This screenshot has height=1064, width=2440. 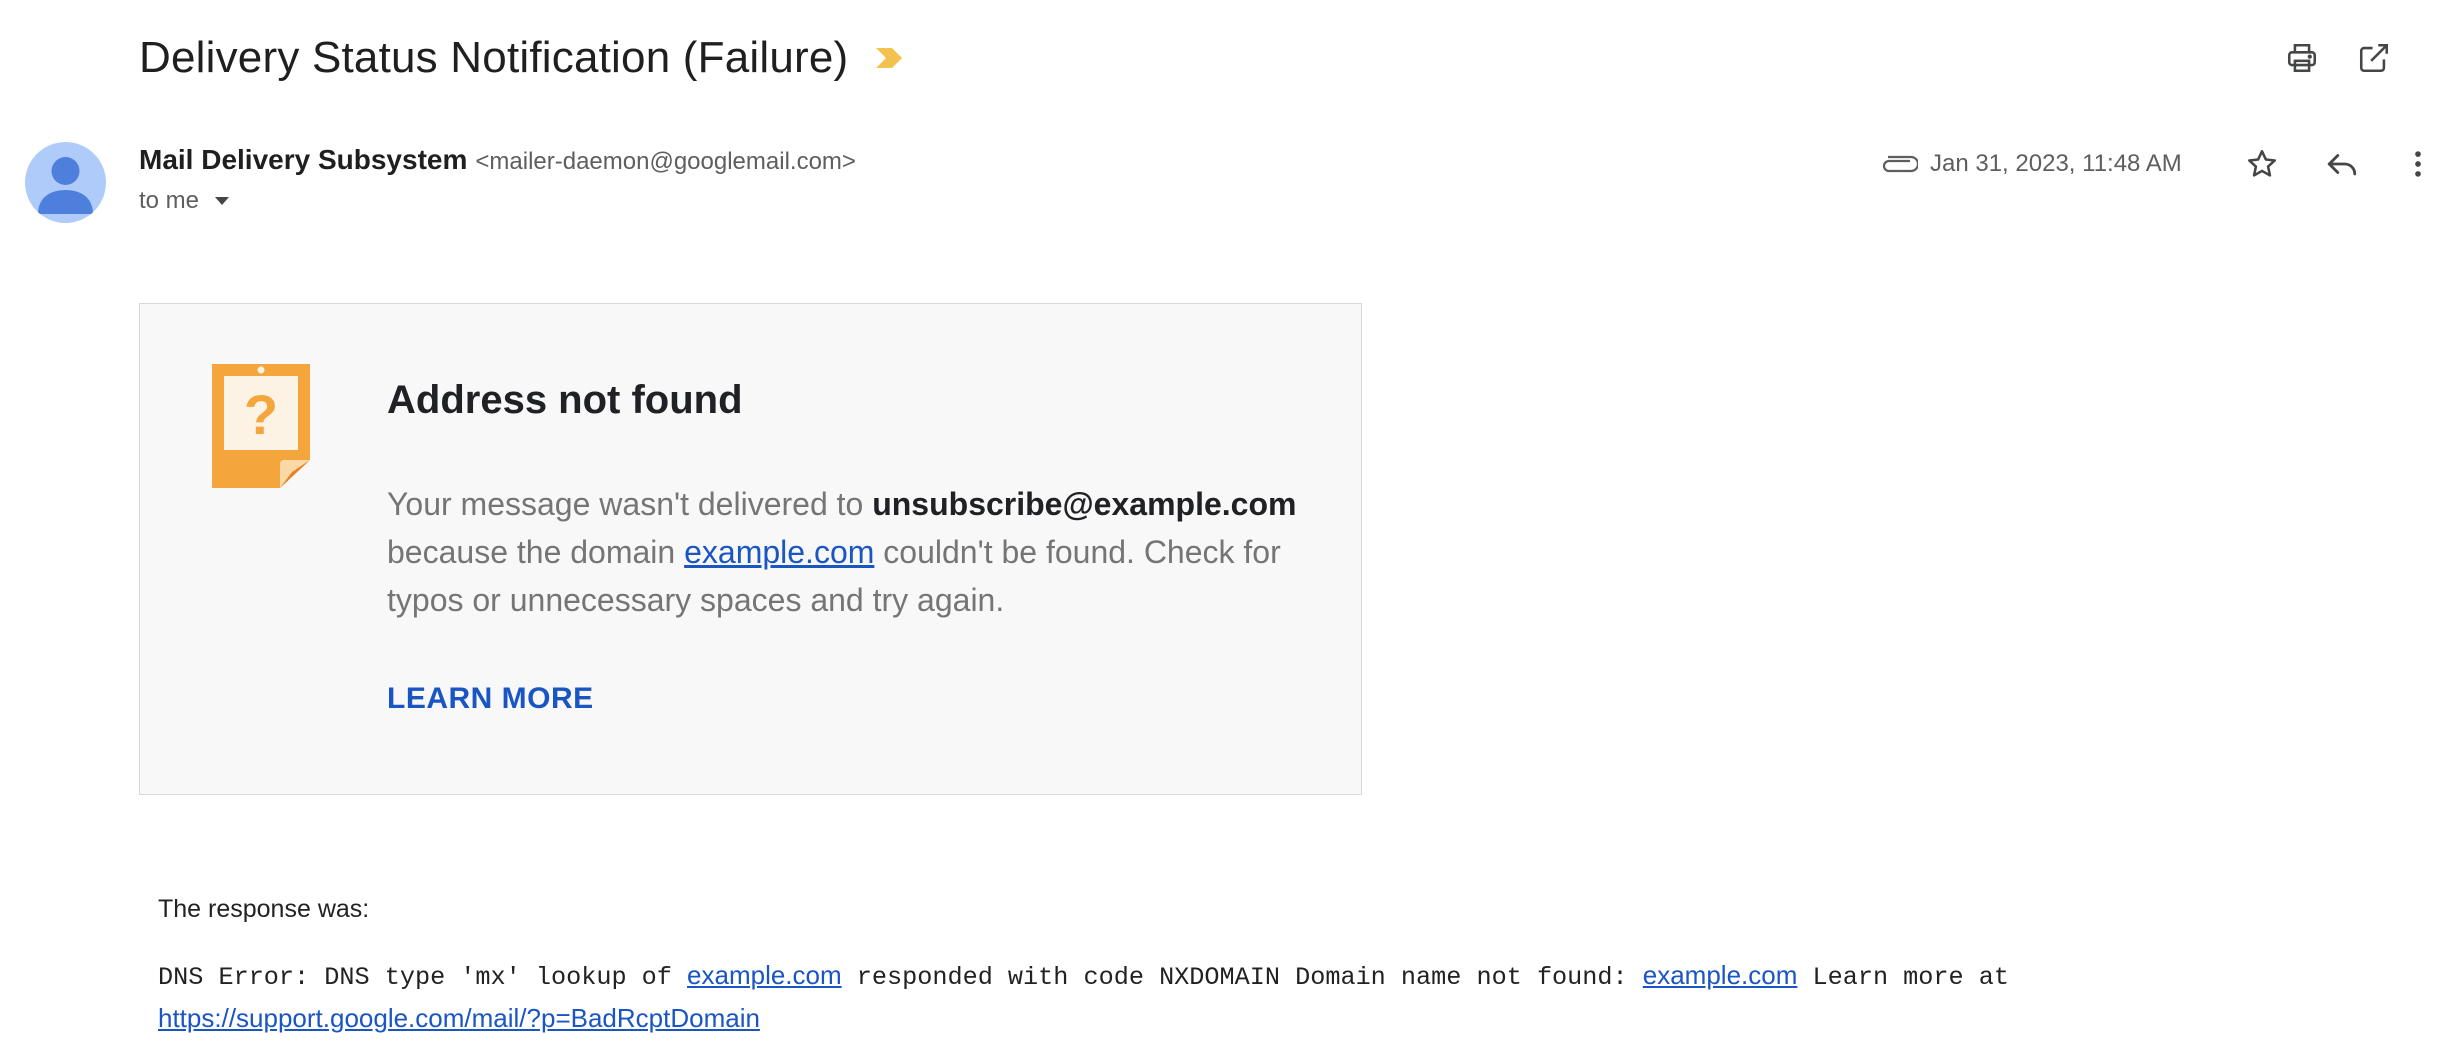 I want to click on error-text-1: Your message wasn't delivered to, so click(x=630, y=504).